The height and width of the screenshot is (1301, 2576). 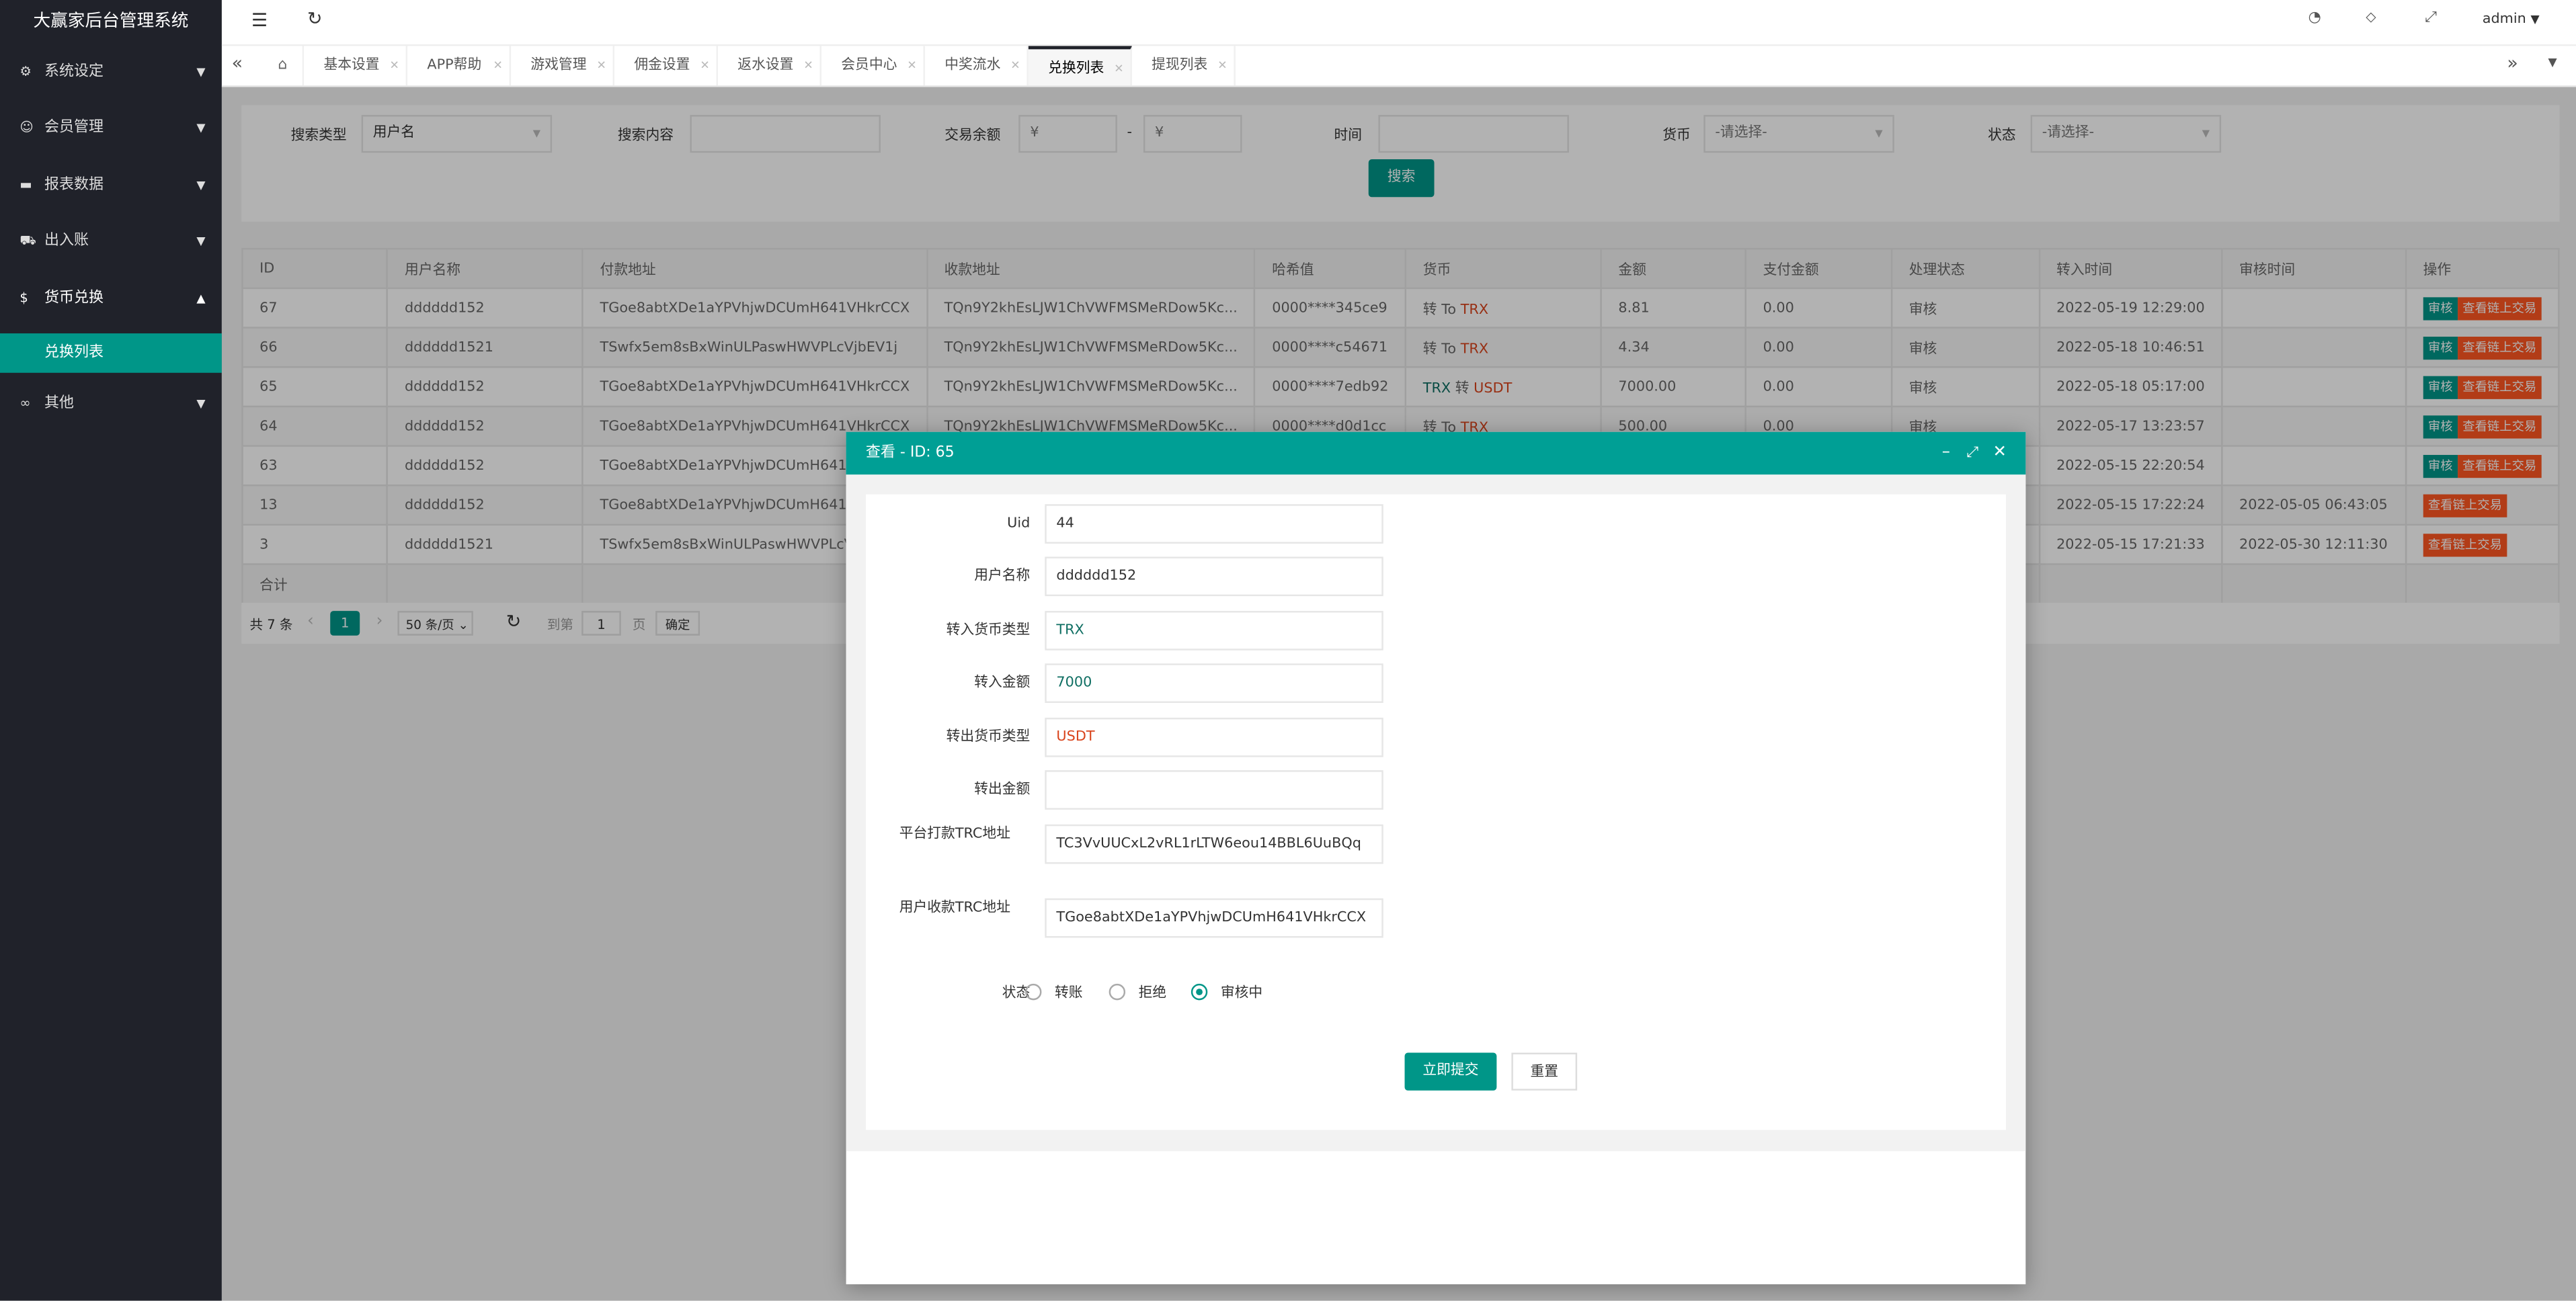 What do you see at coordinates (954, 909) in the screenshot?
I see `field-label: 用户收款TRC地址` at bounding box center [954, 909].